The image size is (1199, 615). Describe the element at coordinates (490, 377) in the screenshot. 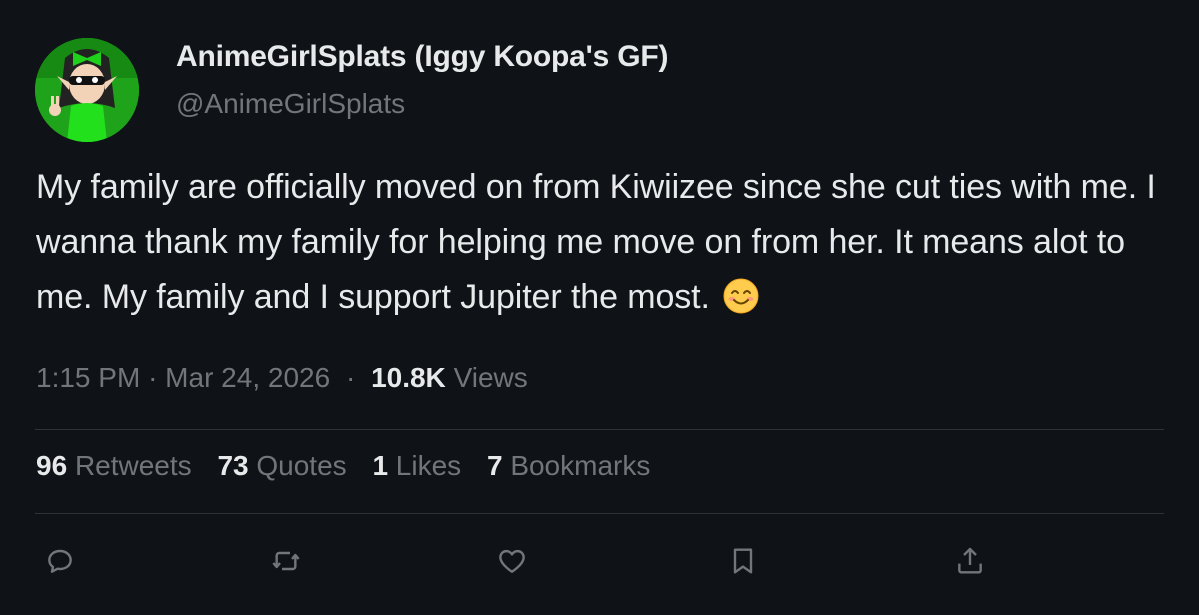

I see `views-label: Views` at that location.